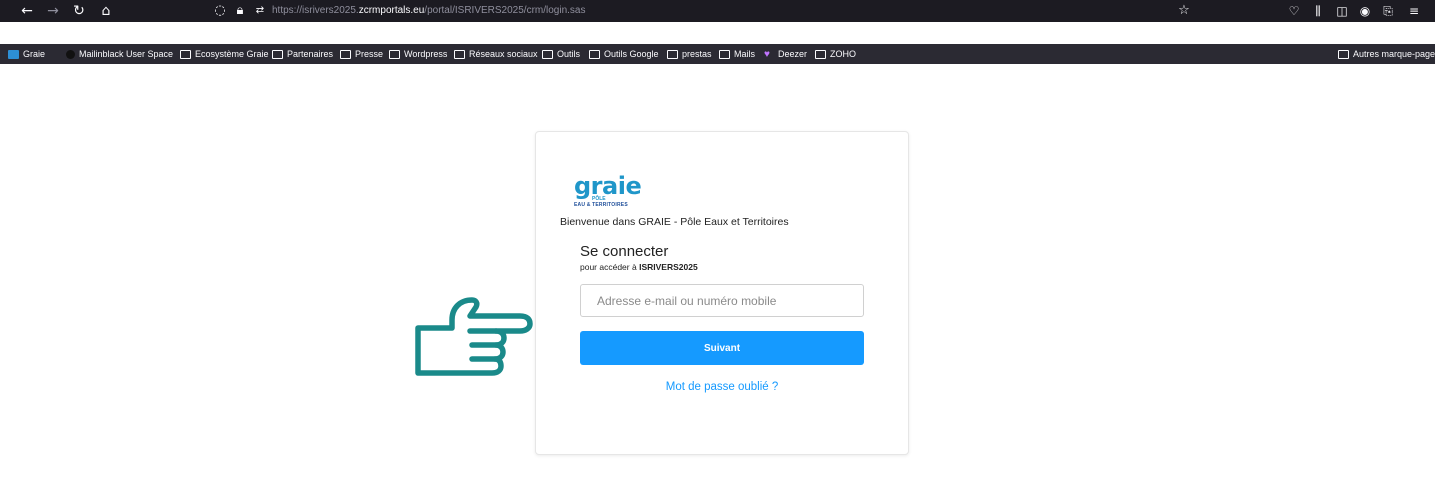 The width and height of the screenshot is (1435, 479). What do you see at coordinates (1365, 11) in the screenshot?
I see `account-icon: ◉` at bounding box center [1365, 11].